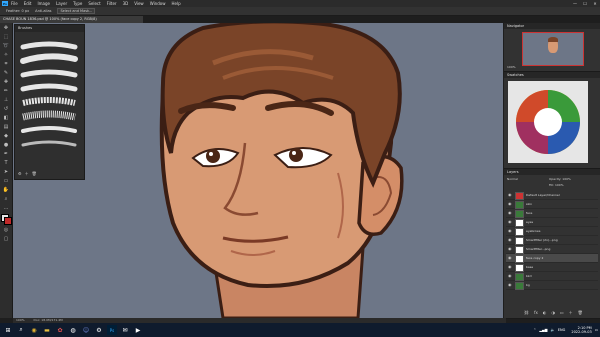  Describe the element at coordinates (545, 313) in the screenshot. I see `layer-mask-icon: ◐` at that location.